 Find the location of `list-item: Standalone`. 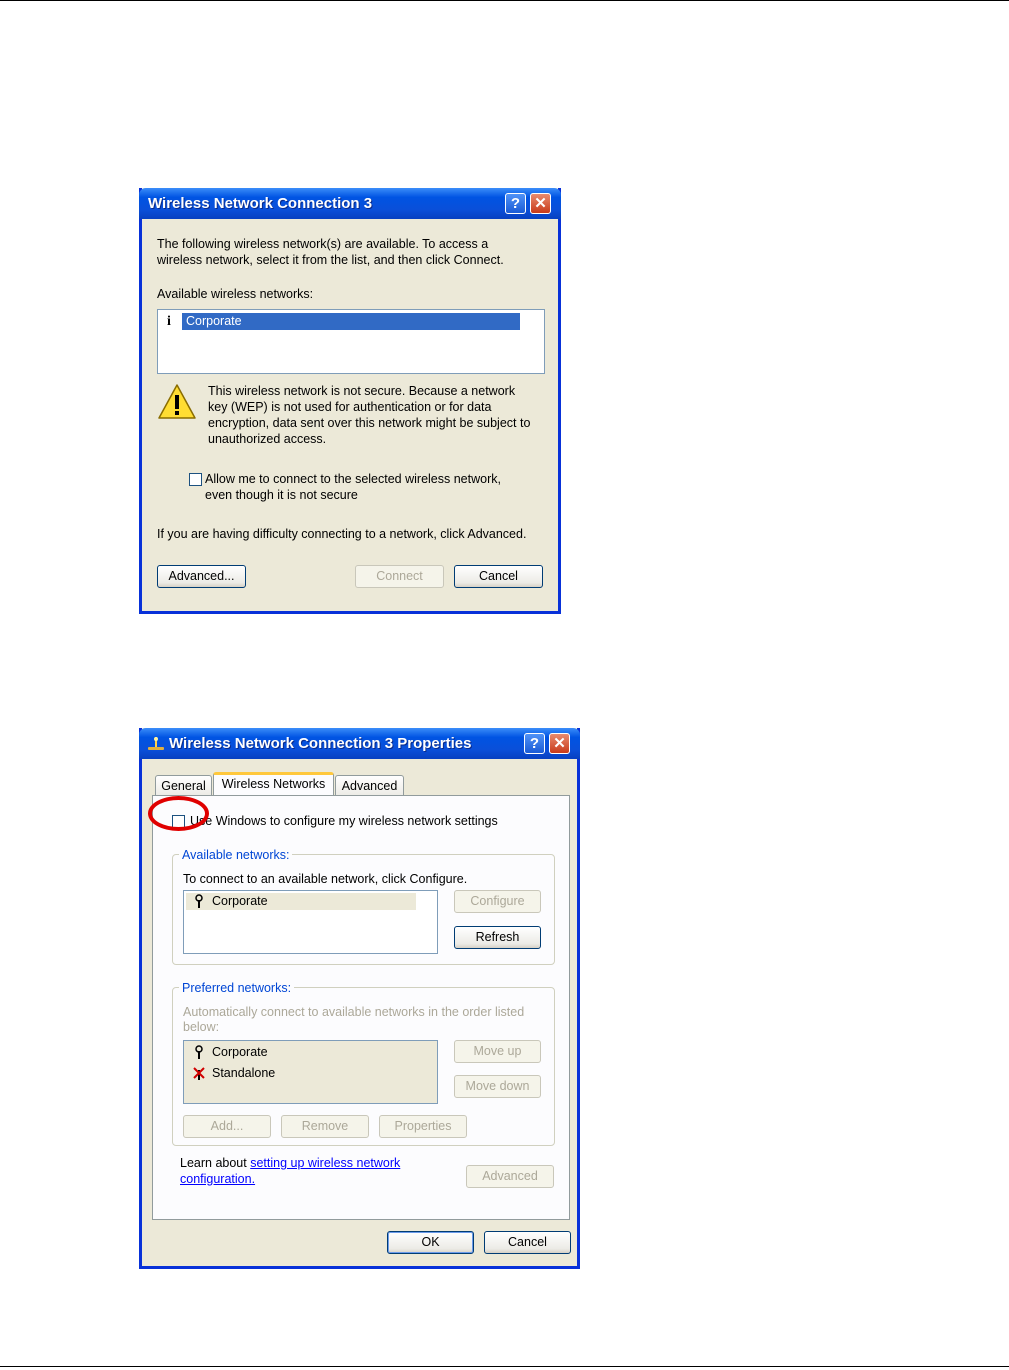

list-item: Standalone is located at coordinates (301, 1073).